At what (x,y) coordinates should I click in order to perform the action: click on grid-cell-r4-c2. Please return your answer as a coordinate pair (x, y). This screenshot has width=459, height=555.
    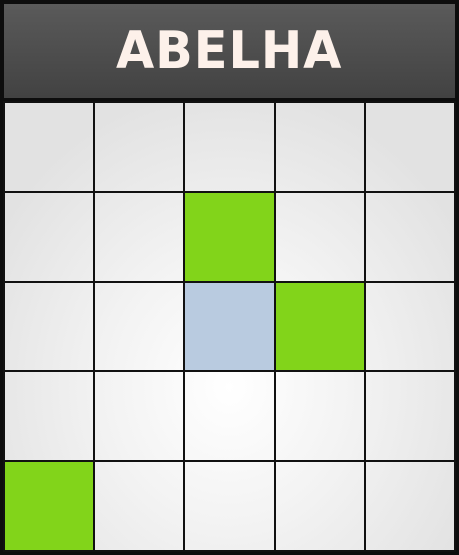
    Looking at the image, I should click on (139, 416).